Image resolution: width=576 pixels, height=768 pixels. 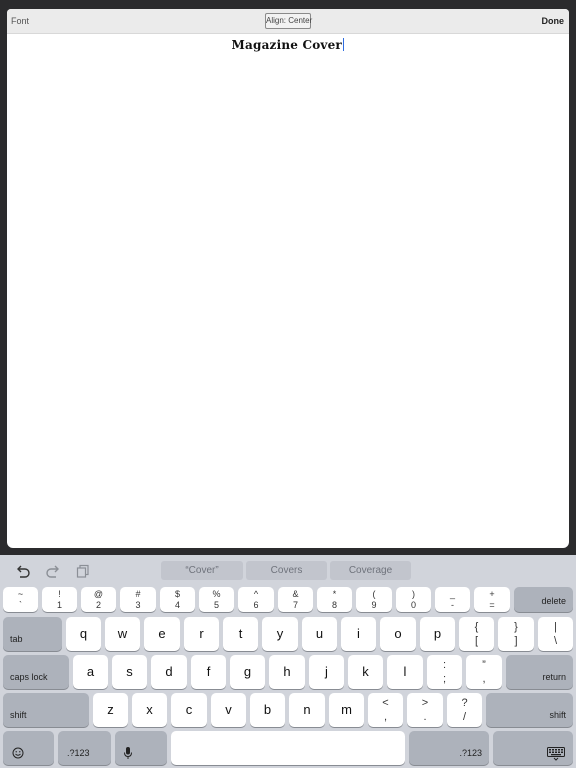 I want to click on key-f: f, so click(x=208, y=672).